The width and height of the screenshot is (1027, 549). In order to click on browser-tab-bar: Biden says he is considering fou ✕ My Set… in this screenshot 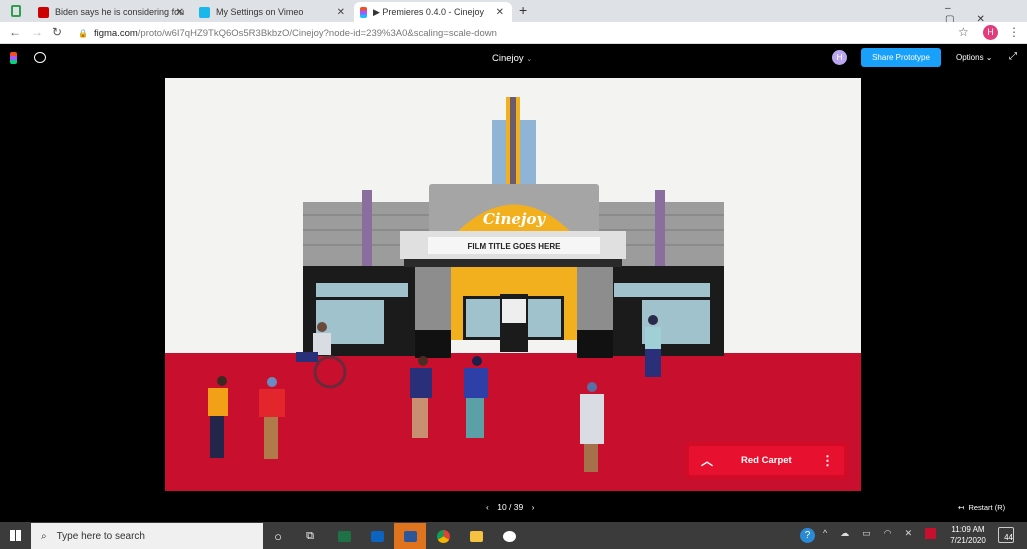, I will do `click(513, 12)`.